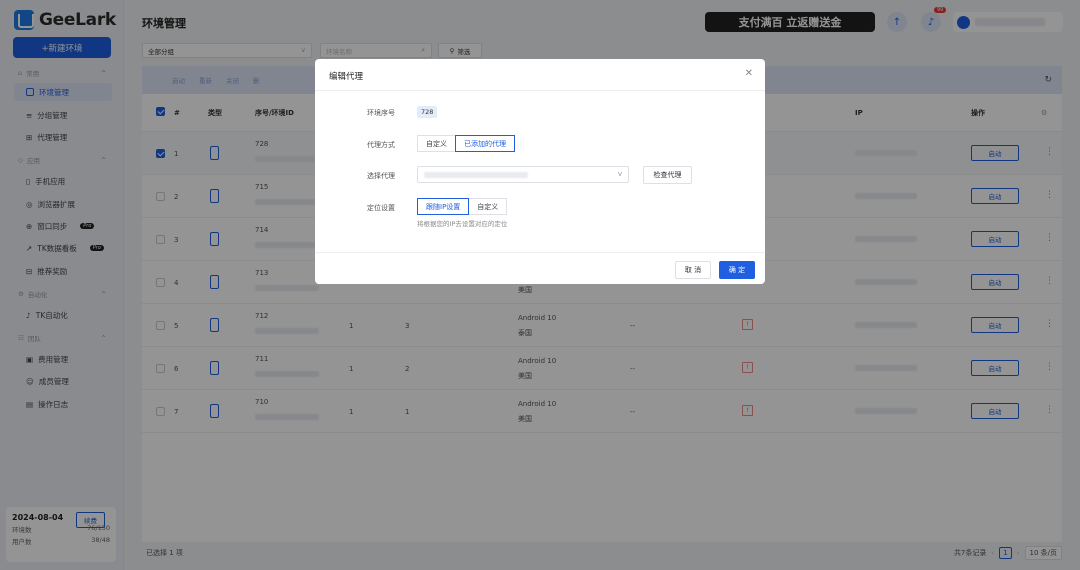 Image resolution: width=1080 pixels, height=570 pixels. Describe the element at coordinates (436, 143) in the screenshot. I see `proxy-mode-custom: 自定义` at that location.